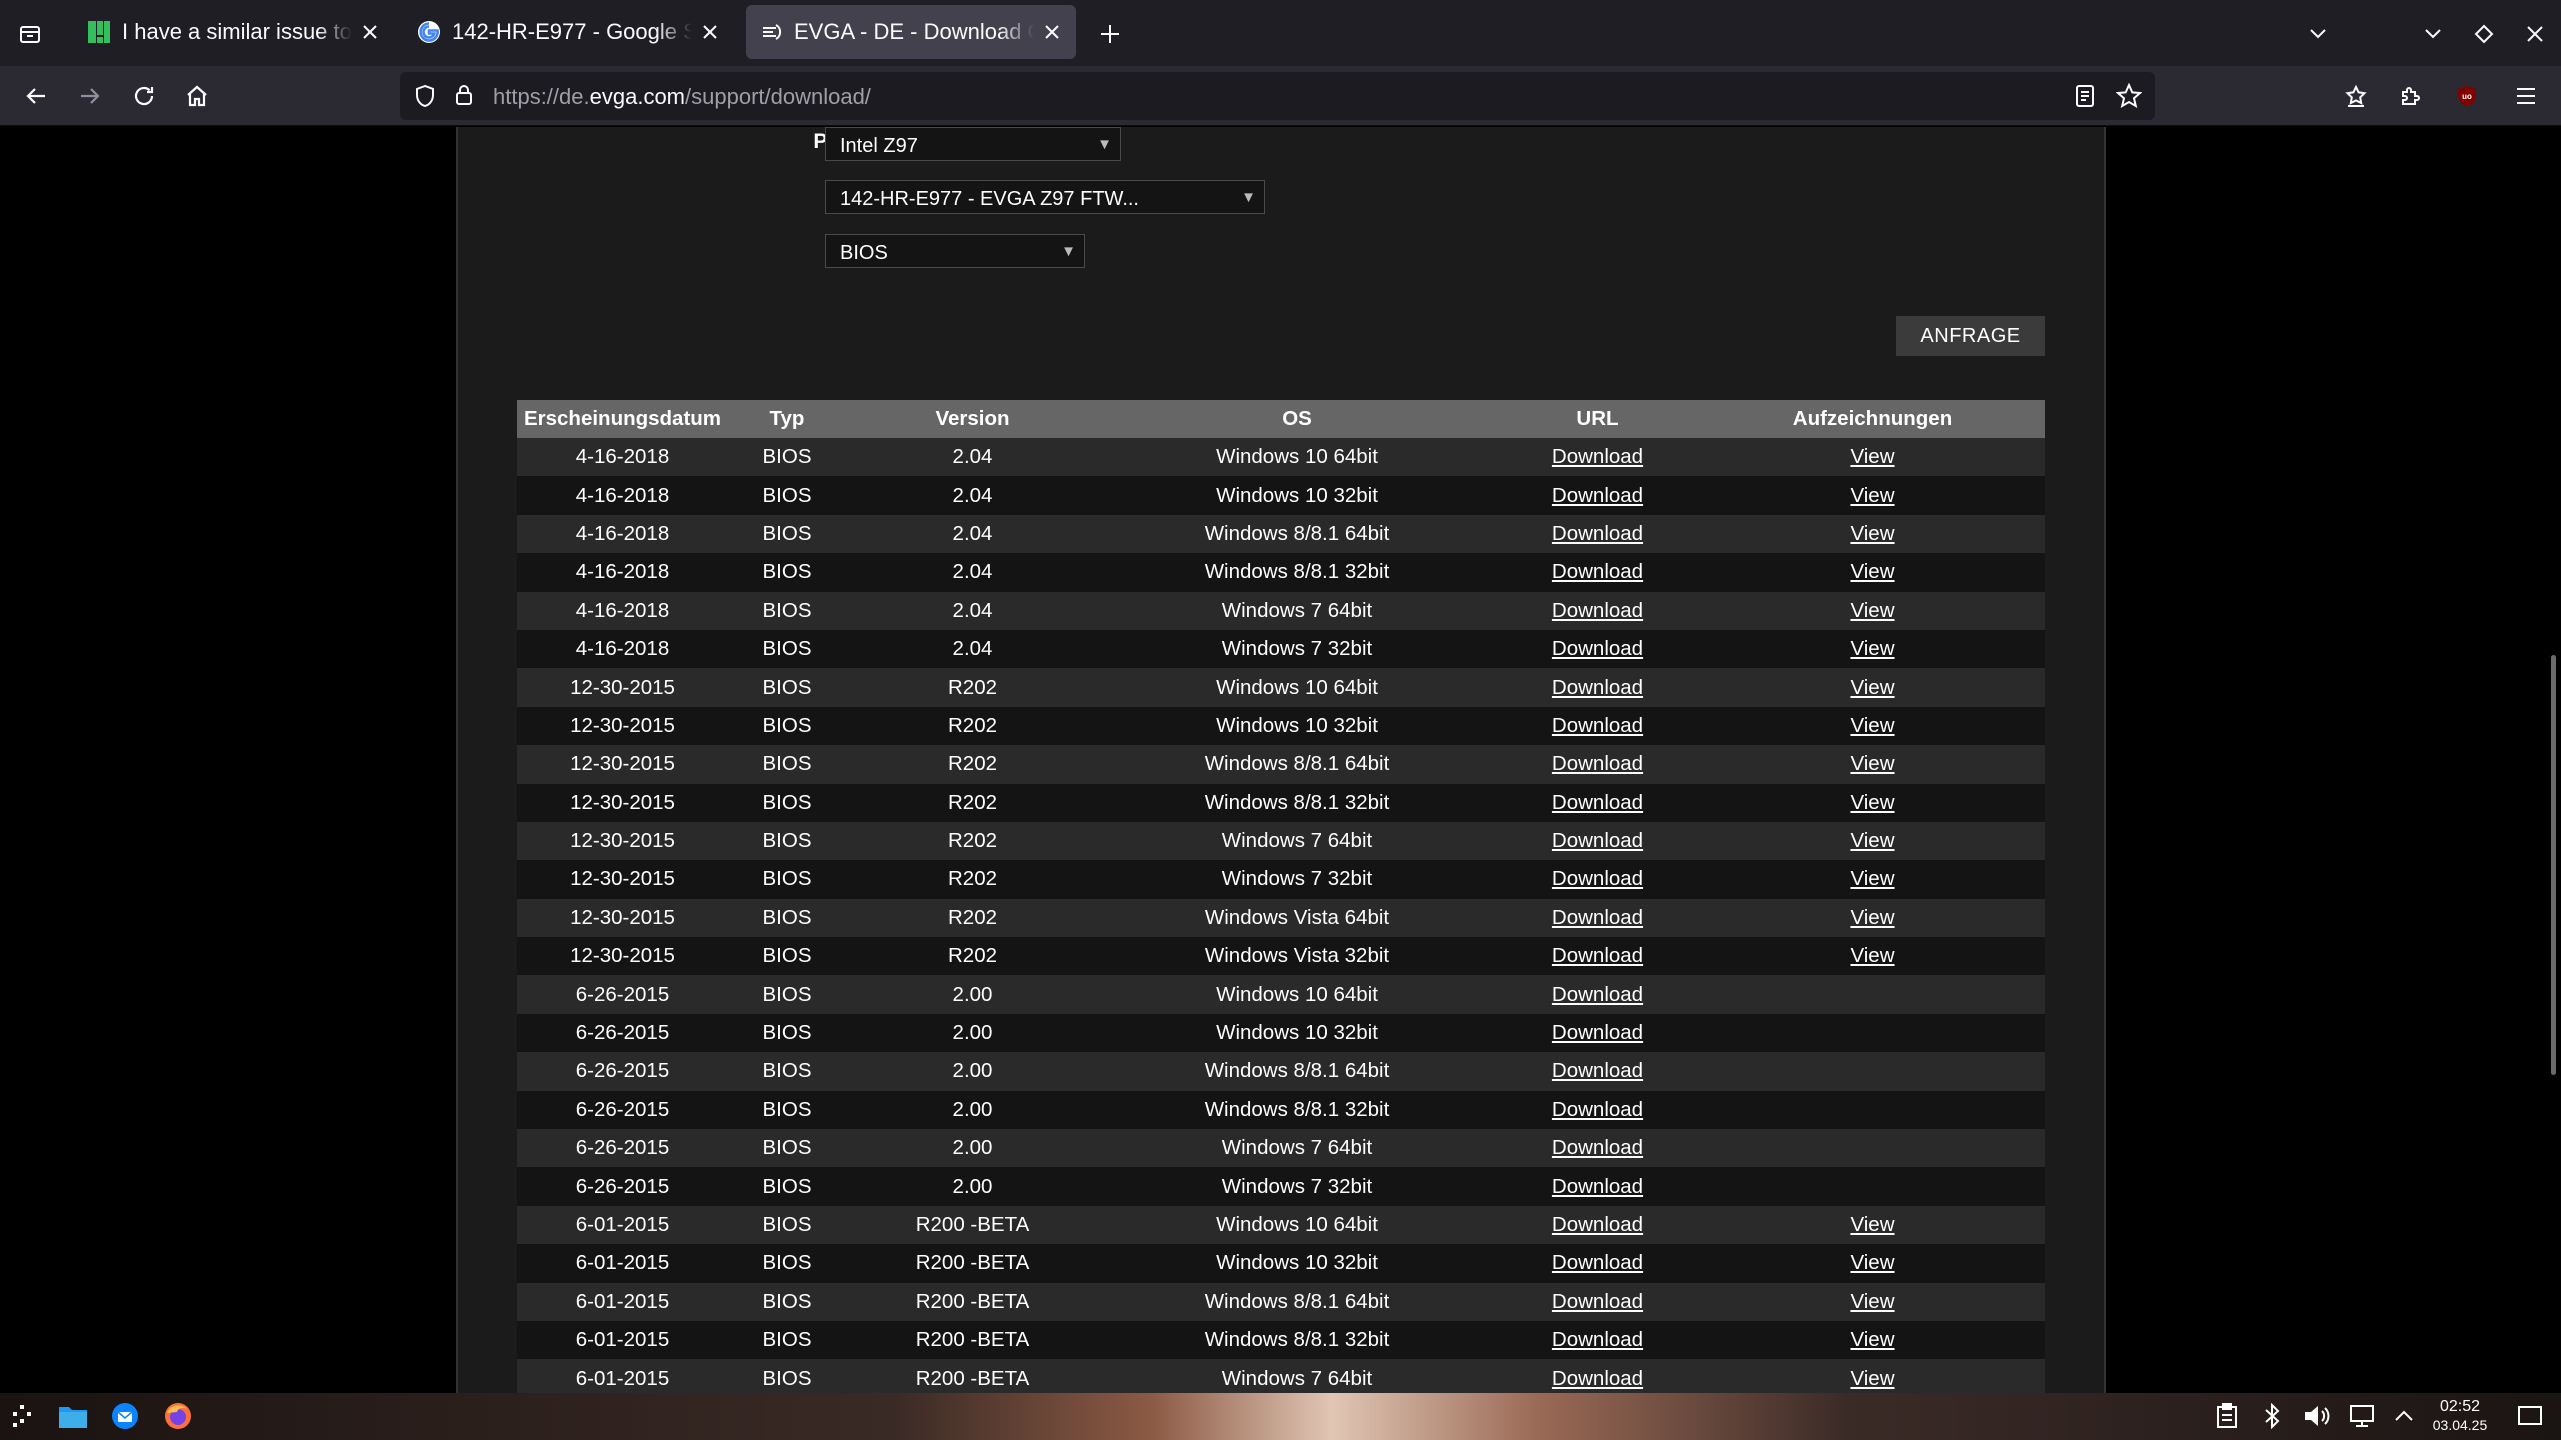 This screenshot has height=1440, width=2561. What do you see at coordinates (2526, 96) in the screenshot?
I see `app-menu-button` at bounding box center [2526, 96].